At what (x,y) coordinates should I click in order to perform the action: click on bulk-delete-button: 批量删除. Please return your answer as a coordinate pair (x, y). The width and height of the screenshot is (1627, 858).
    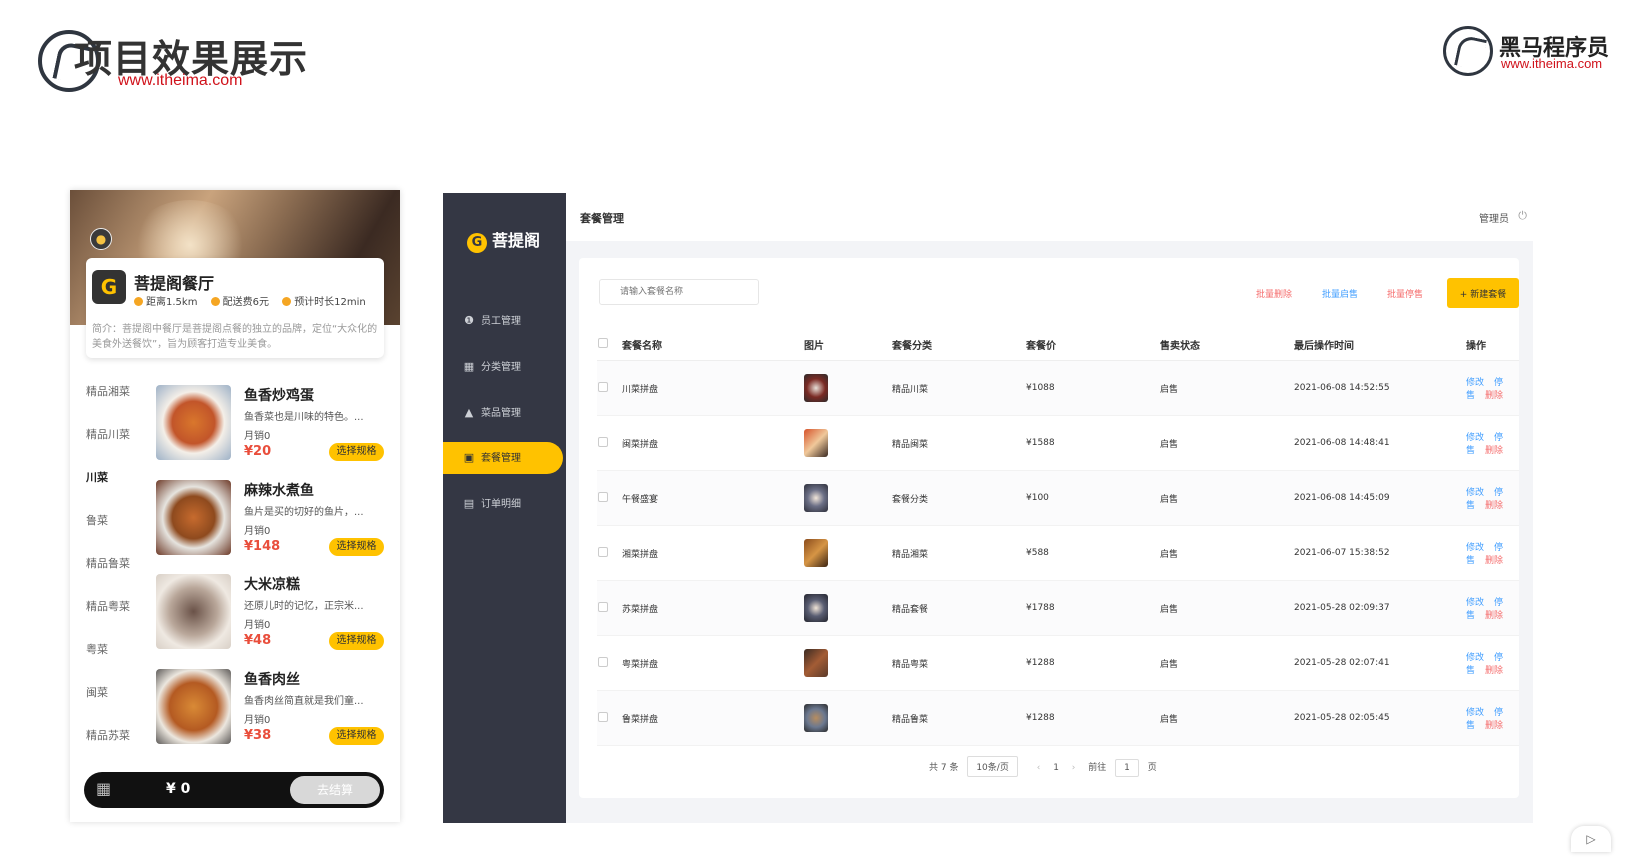
    Looking at the image, I should click on (1274, 293).